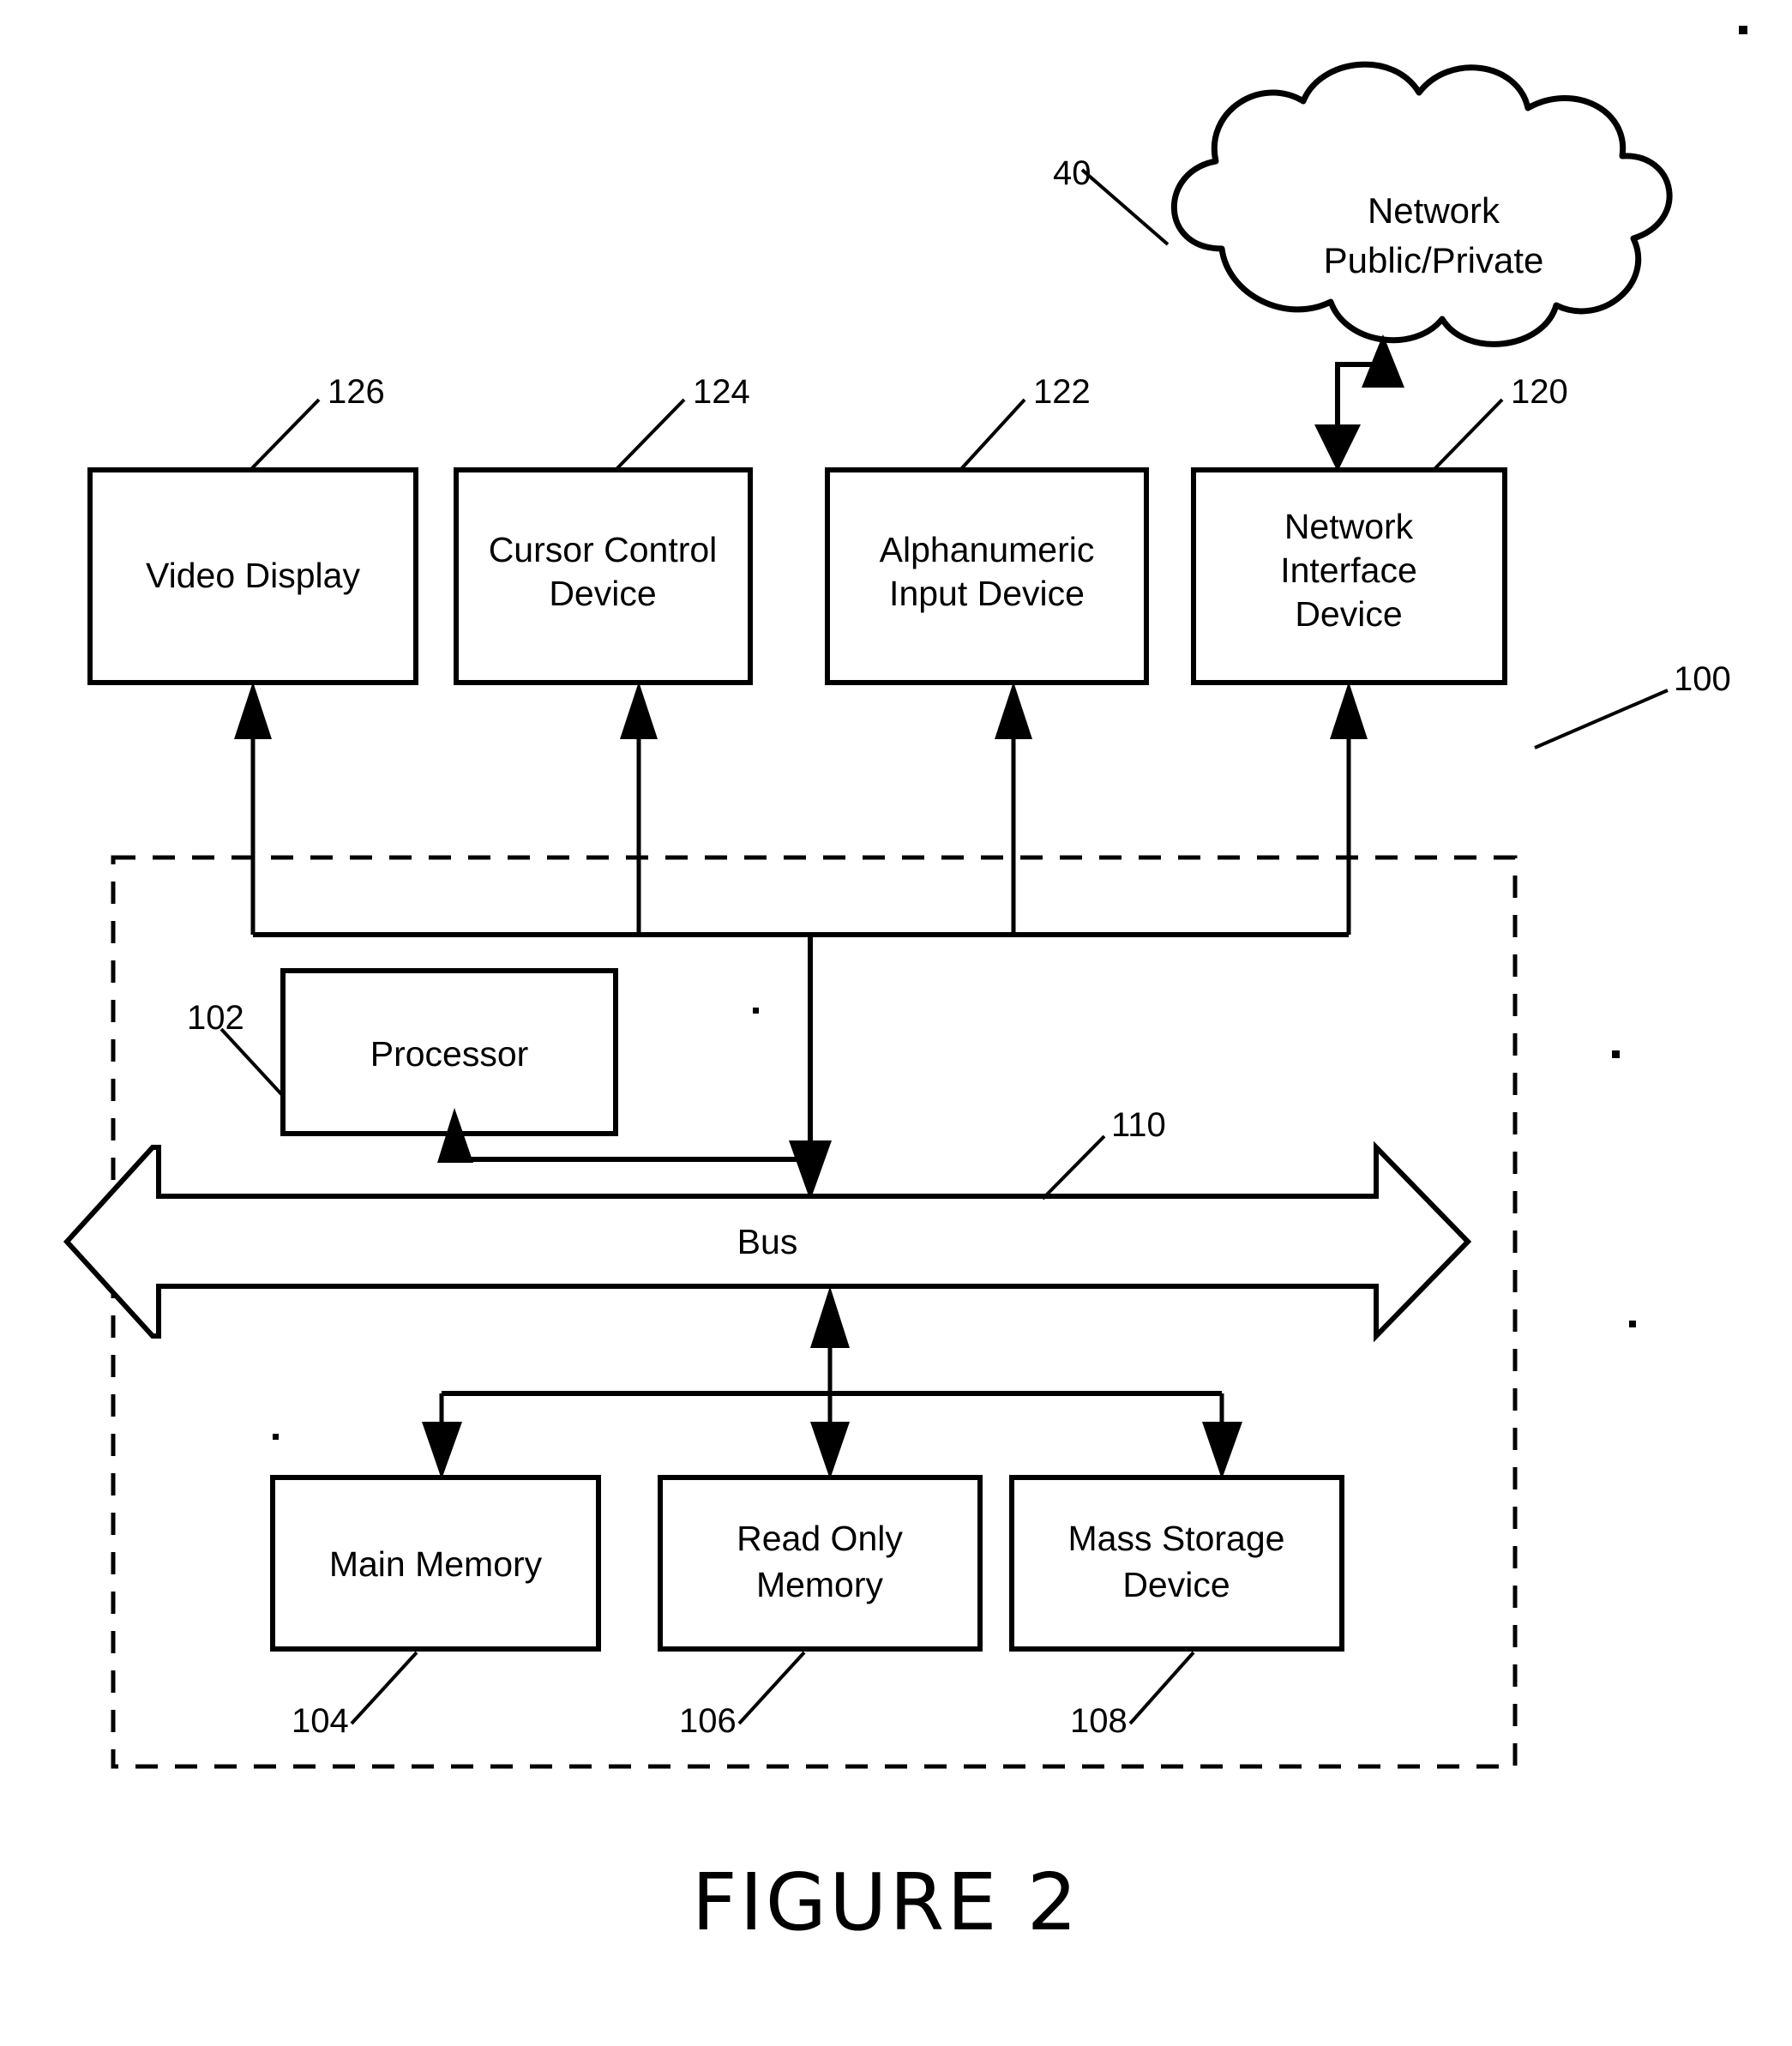 The width and height of the screenshot is (1792, 2046). What do you see at coordinates (742, 1696) in the screenshot?
I see `ref-106-group: 106` at bounding box center [742, 1696].